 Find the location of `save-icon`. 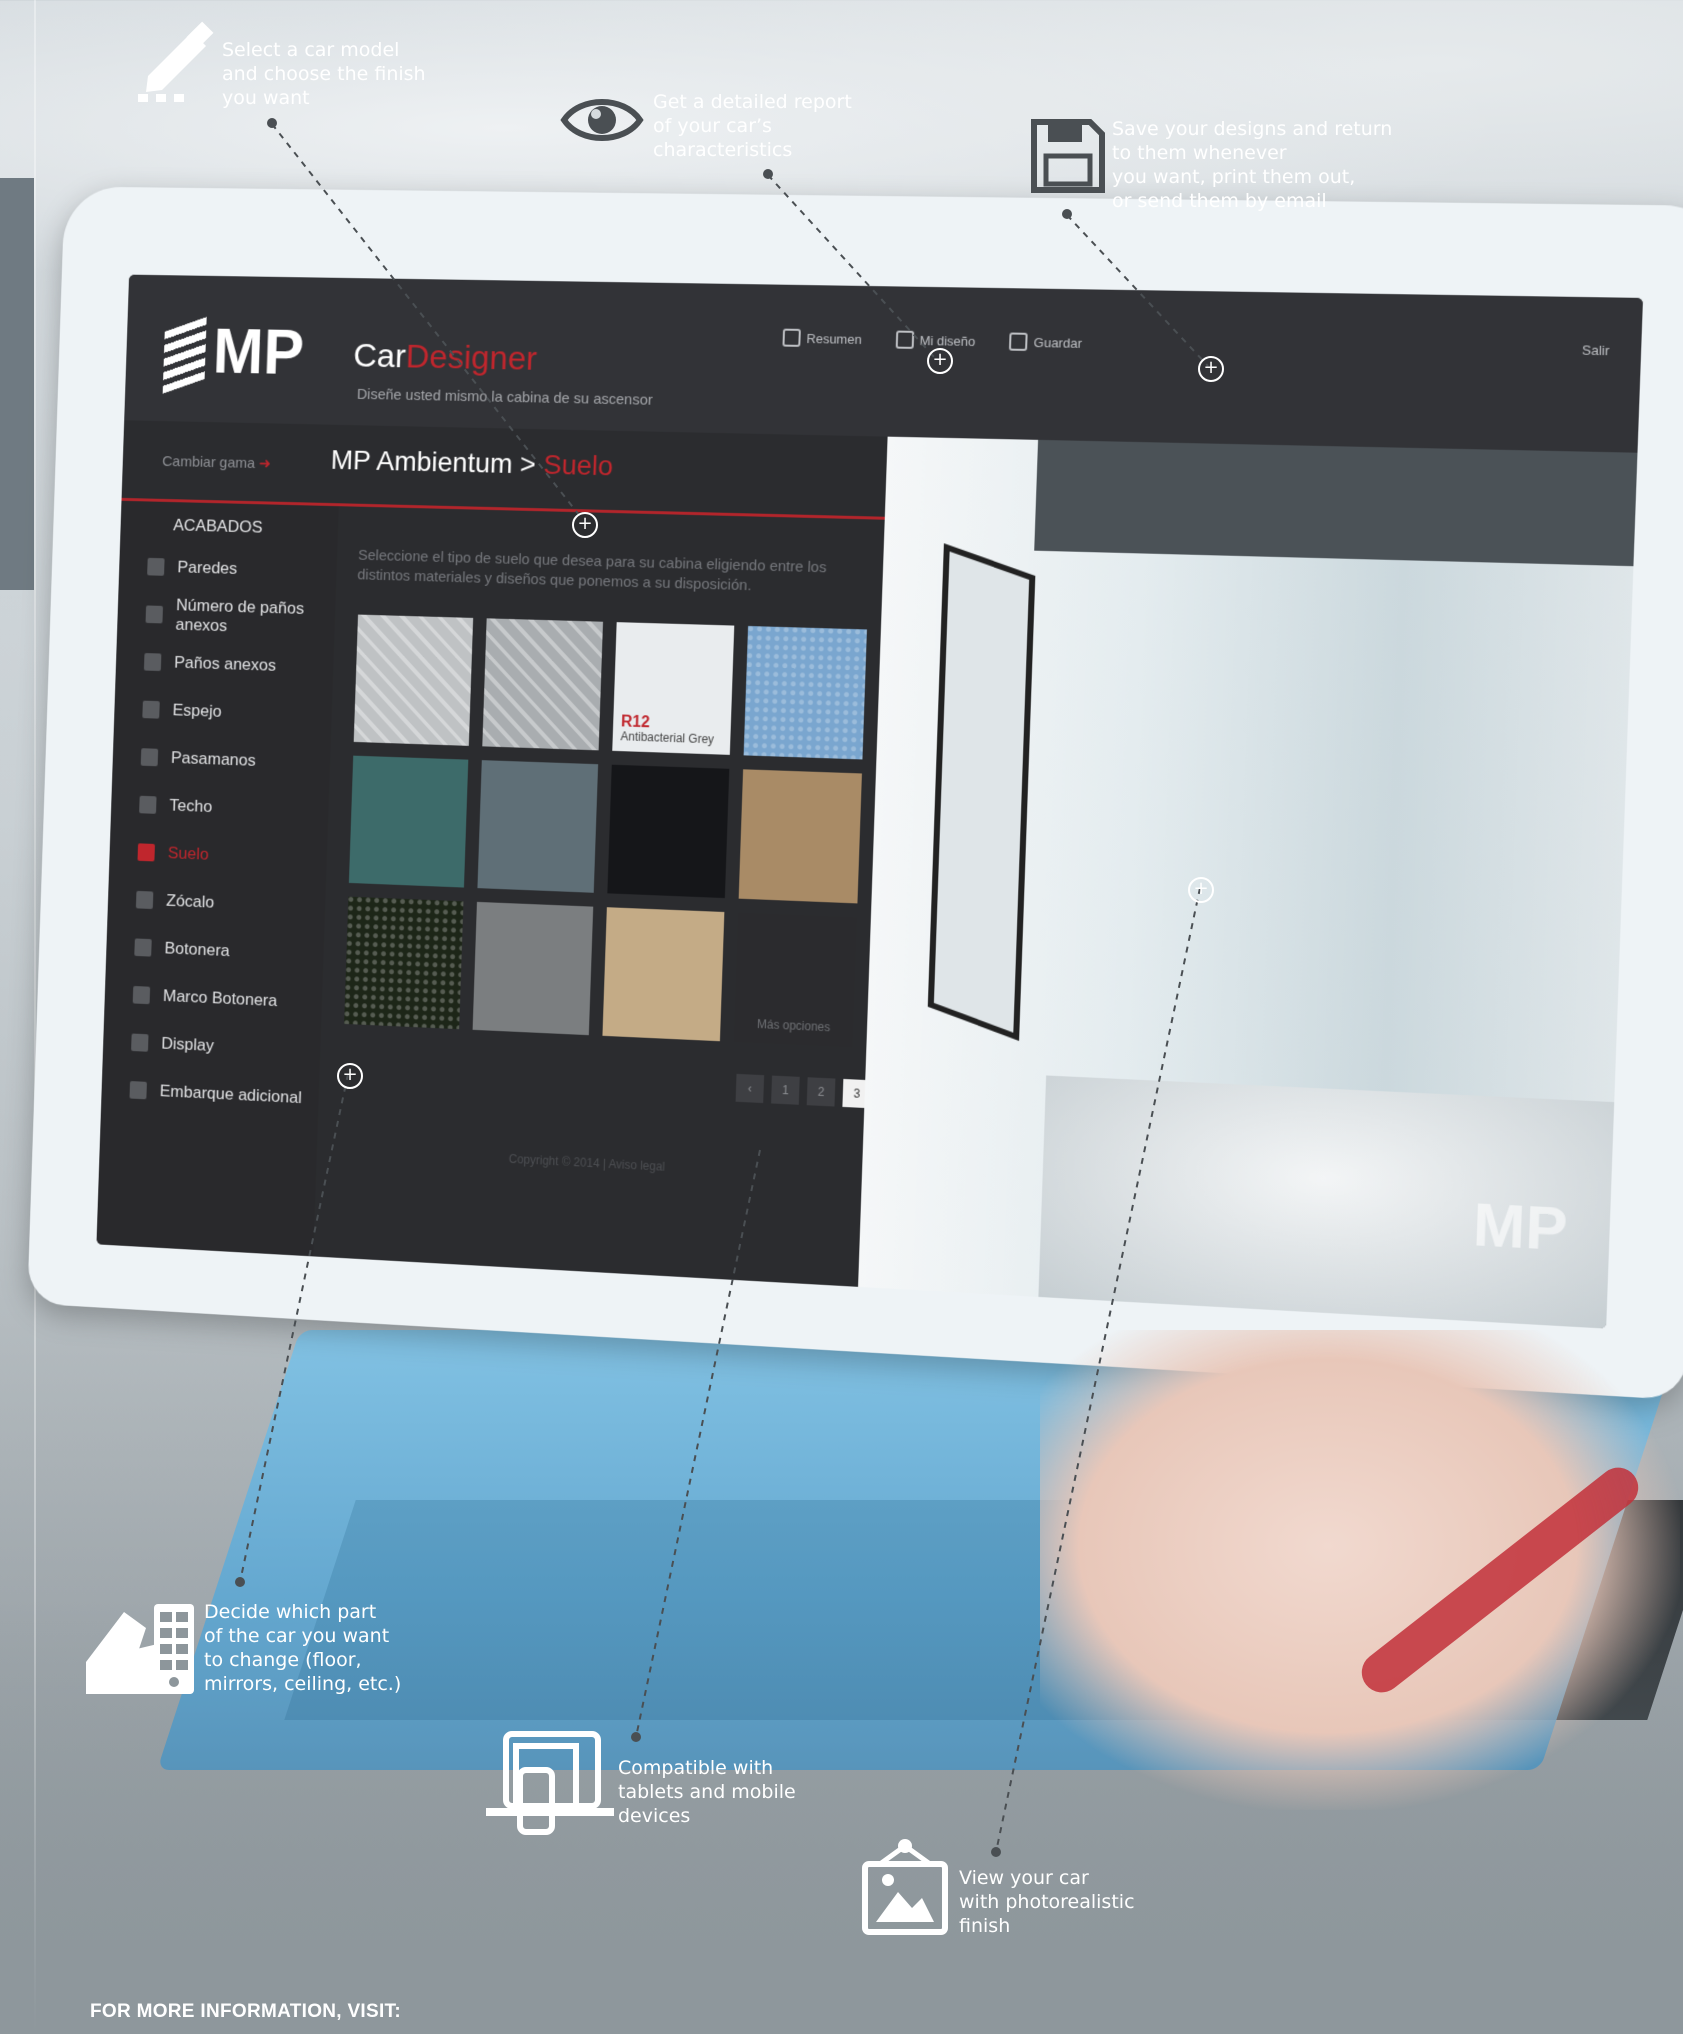

save-icon is located at coordinates (1018, 341).